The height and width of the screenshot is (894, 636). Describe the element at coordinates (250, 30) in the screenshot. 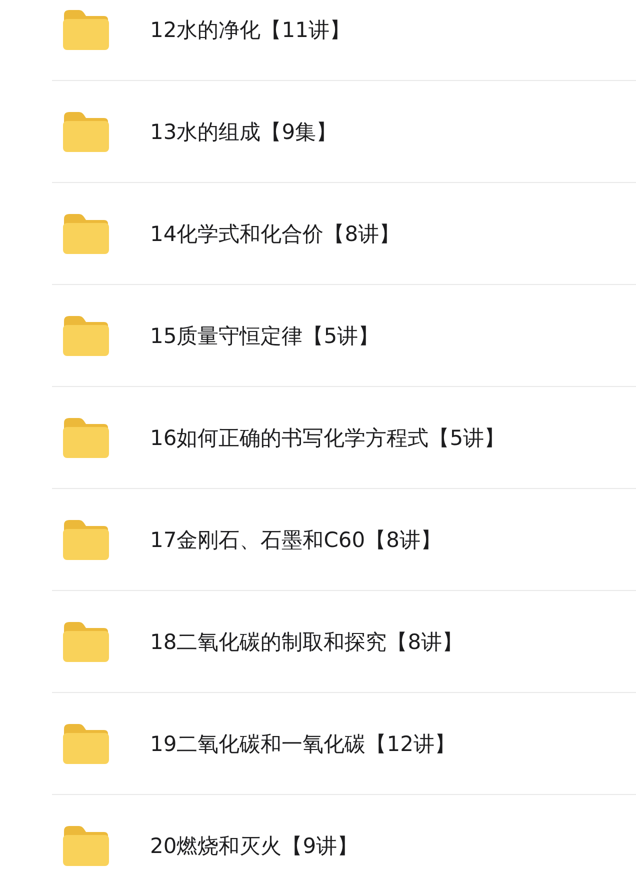

I see `folder-name: 12水的净化【11讲】` at that location.